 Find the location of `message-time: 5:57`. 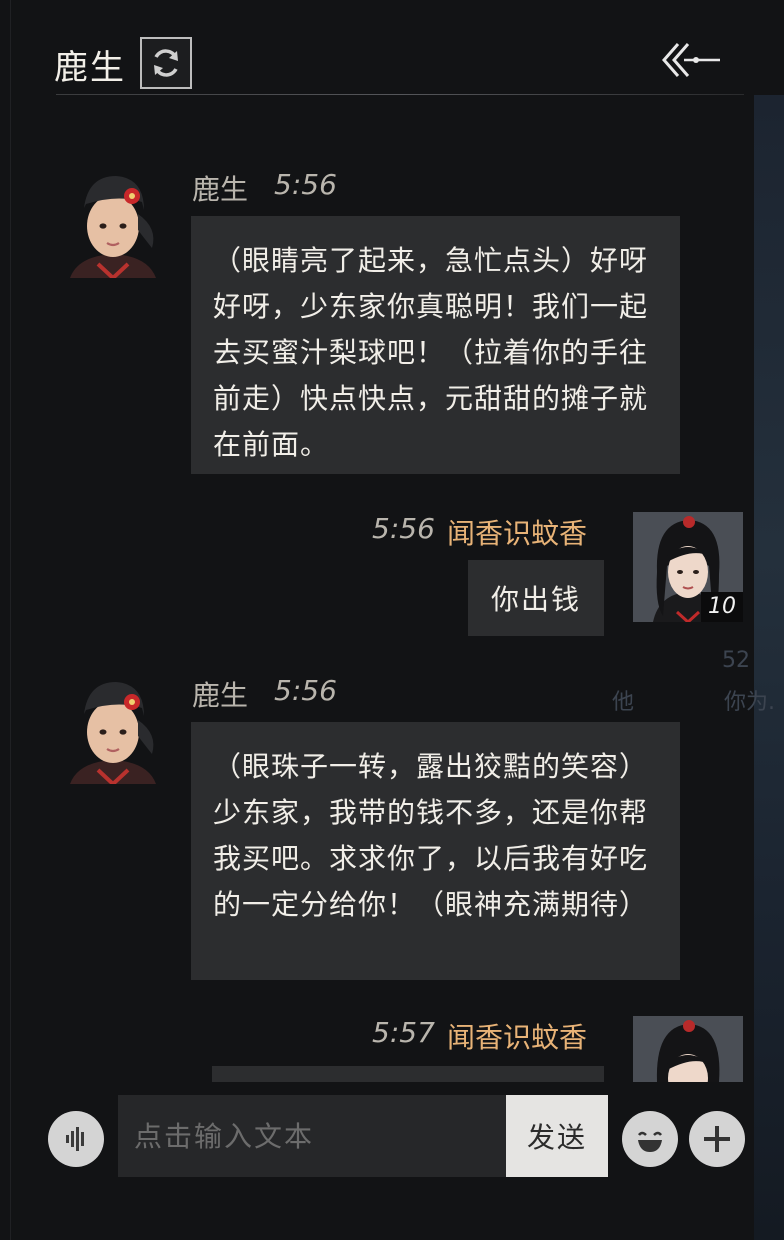

message-time: 5:57 is located at coordinates (403, 1032).